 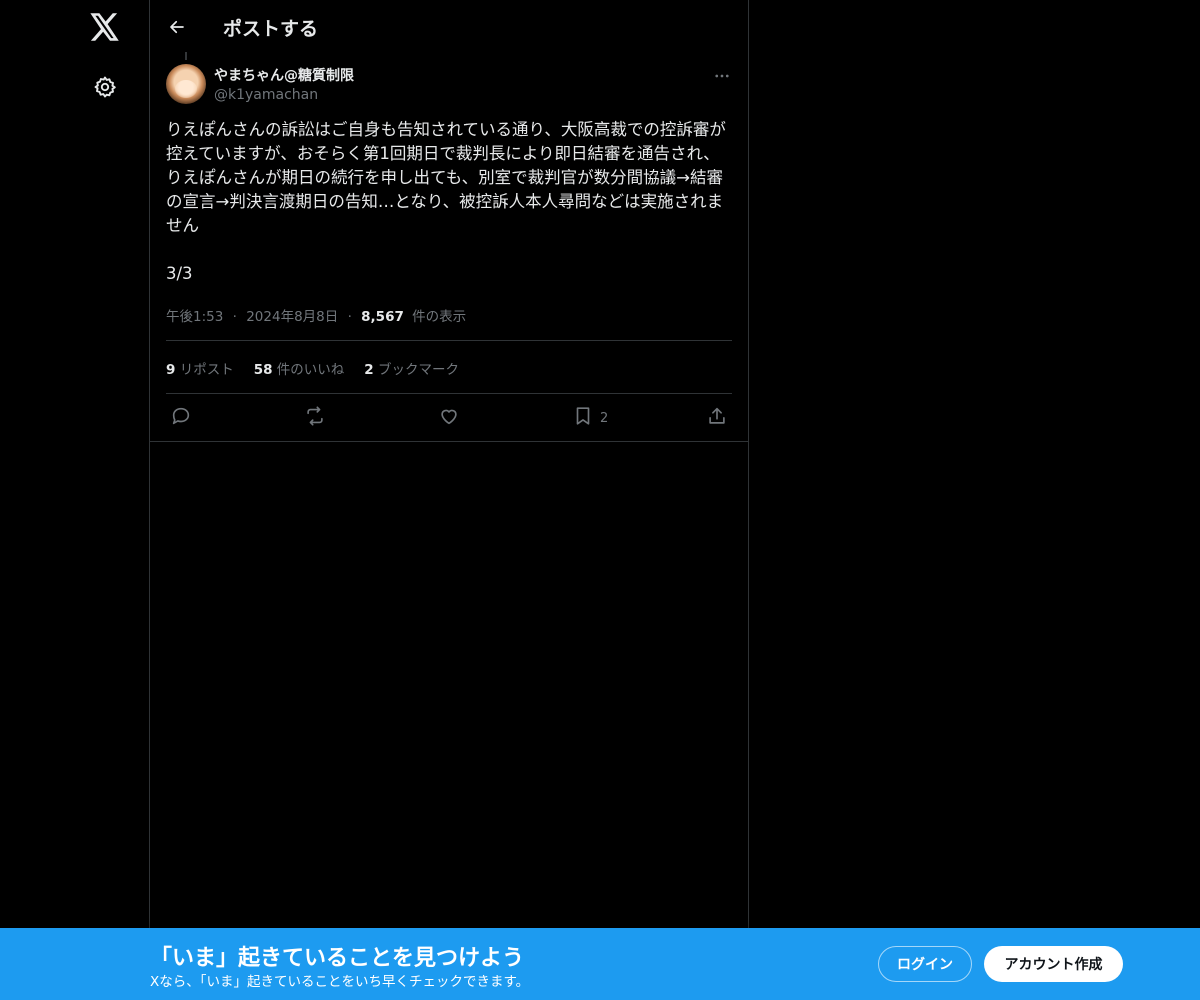 I want to click on thread-connector, so click(x=186, y=56).